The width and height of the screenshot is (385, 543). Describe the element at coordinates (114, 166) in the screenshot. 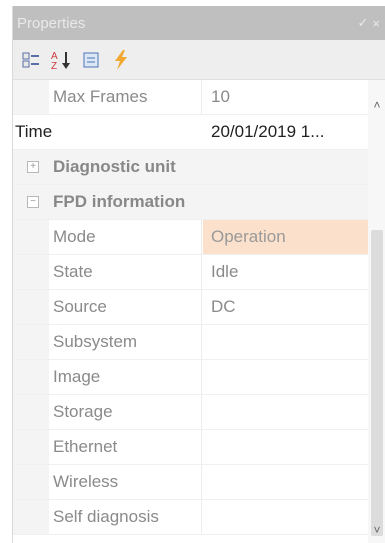

I see `category-label: Diagnostic unit` at that location.